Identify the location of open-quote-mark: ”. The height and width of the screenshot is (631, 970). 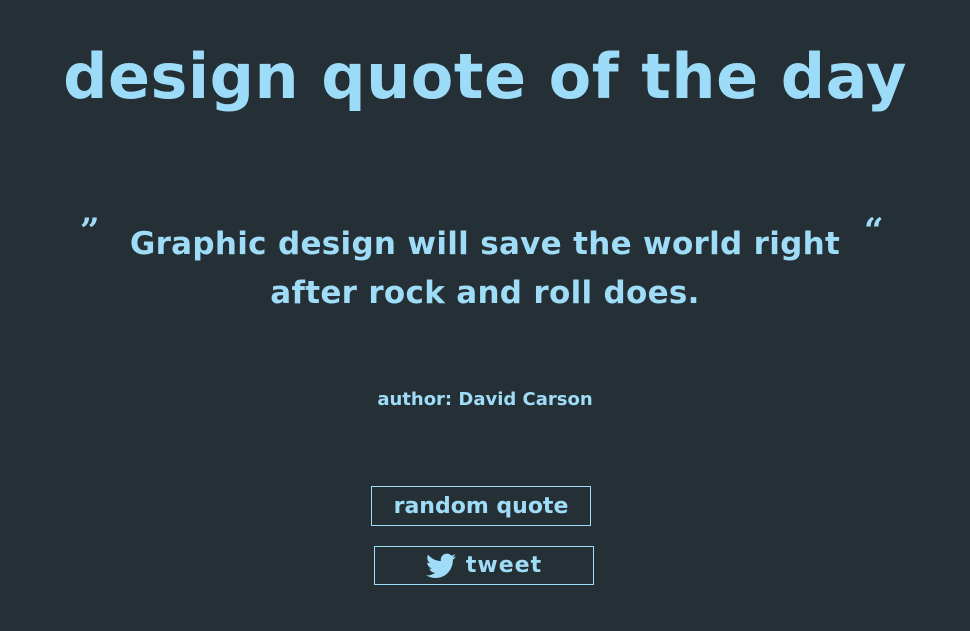
(90, 231).